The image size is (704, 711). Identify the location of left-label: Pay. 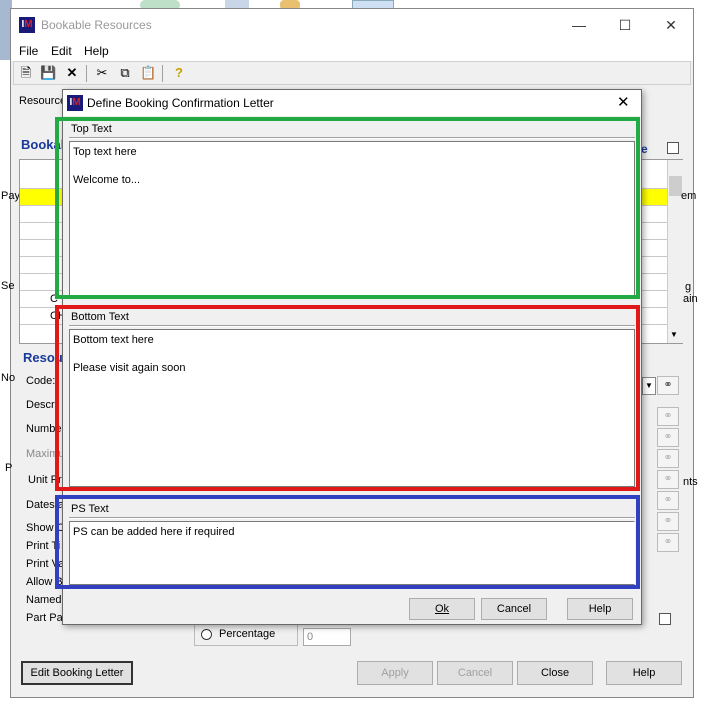
(10, 196).